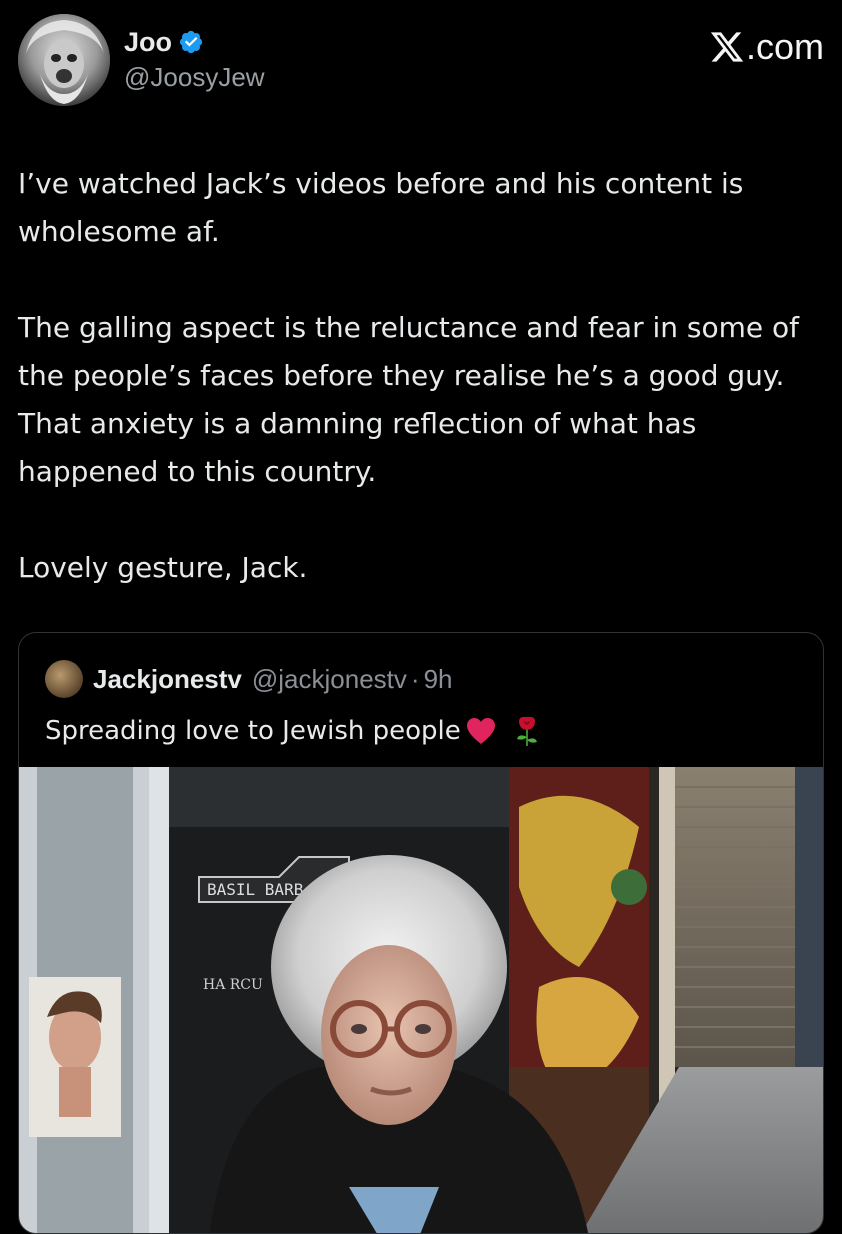 The image size is (842, 1234). I want to click on quoted-tweet-text: Spreading love to Jewish people, so click(253, 731).